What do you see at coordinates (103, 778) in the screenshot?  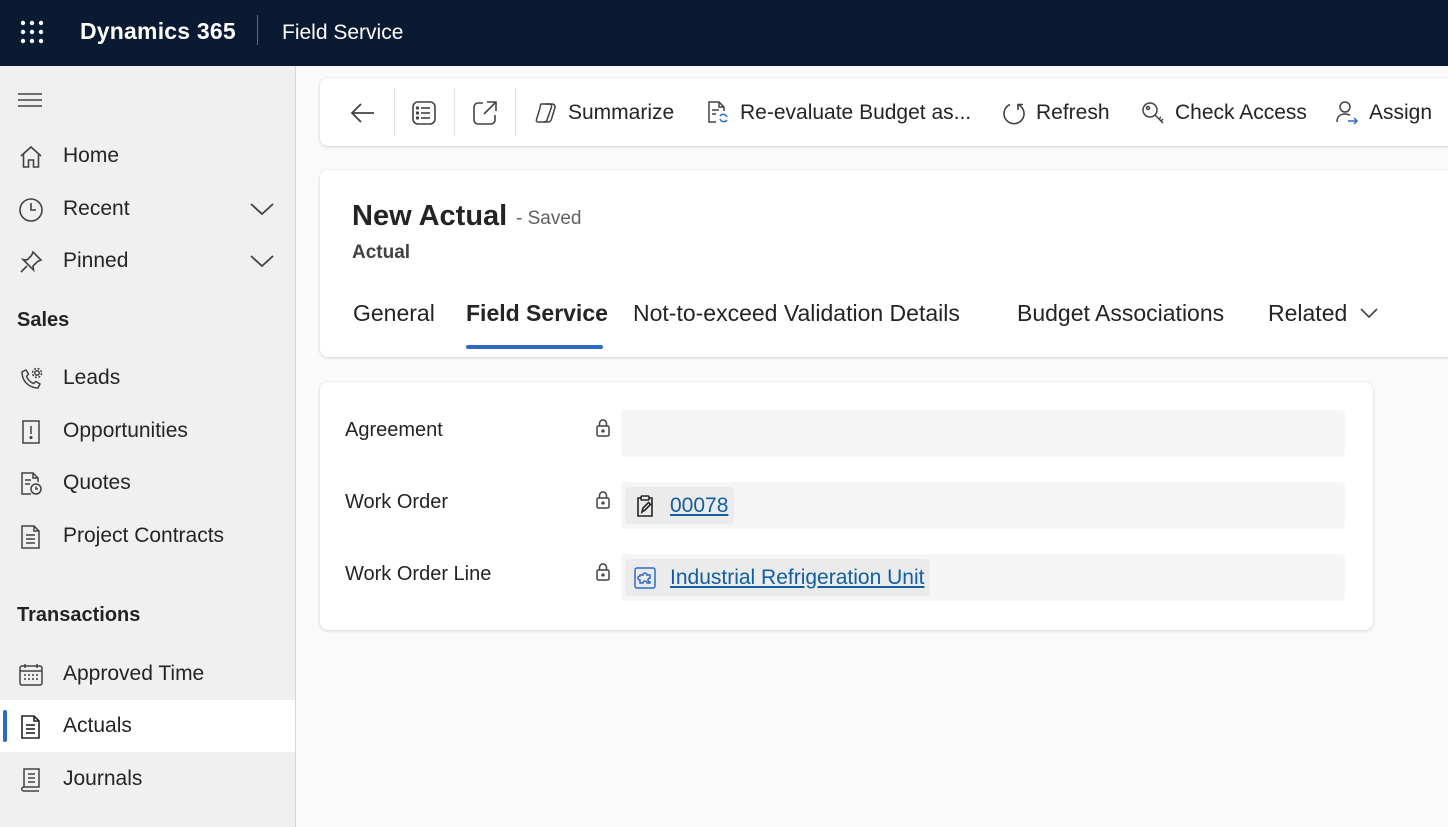 I see `sidebar-item-label: Journals` at bounding box center [103, 778].